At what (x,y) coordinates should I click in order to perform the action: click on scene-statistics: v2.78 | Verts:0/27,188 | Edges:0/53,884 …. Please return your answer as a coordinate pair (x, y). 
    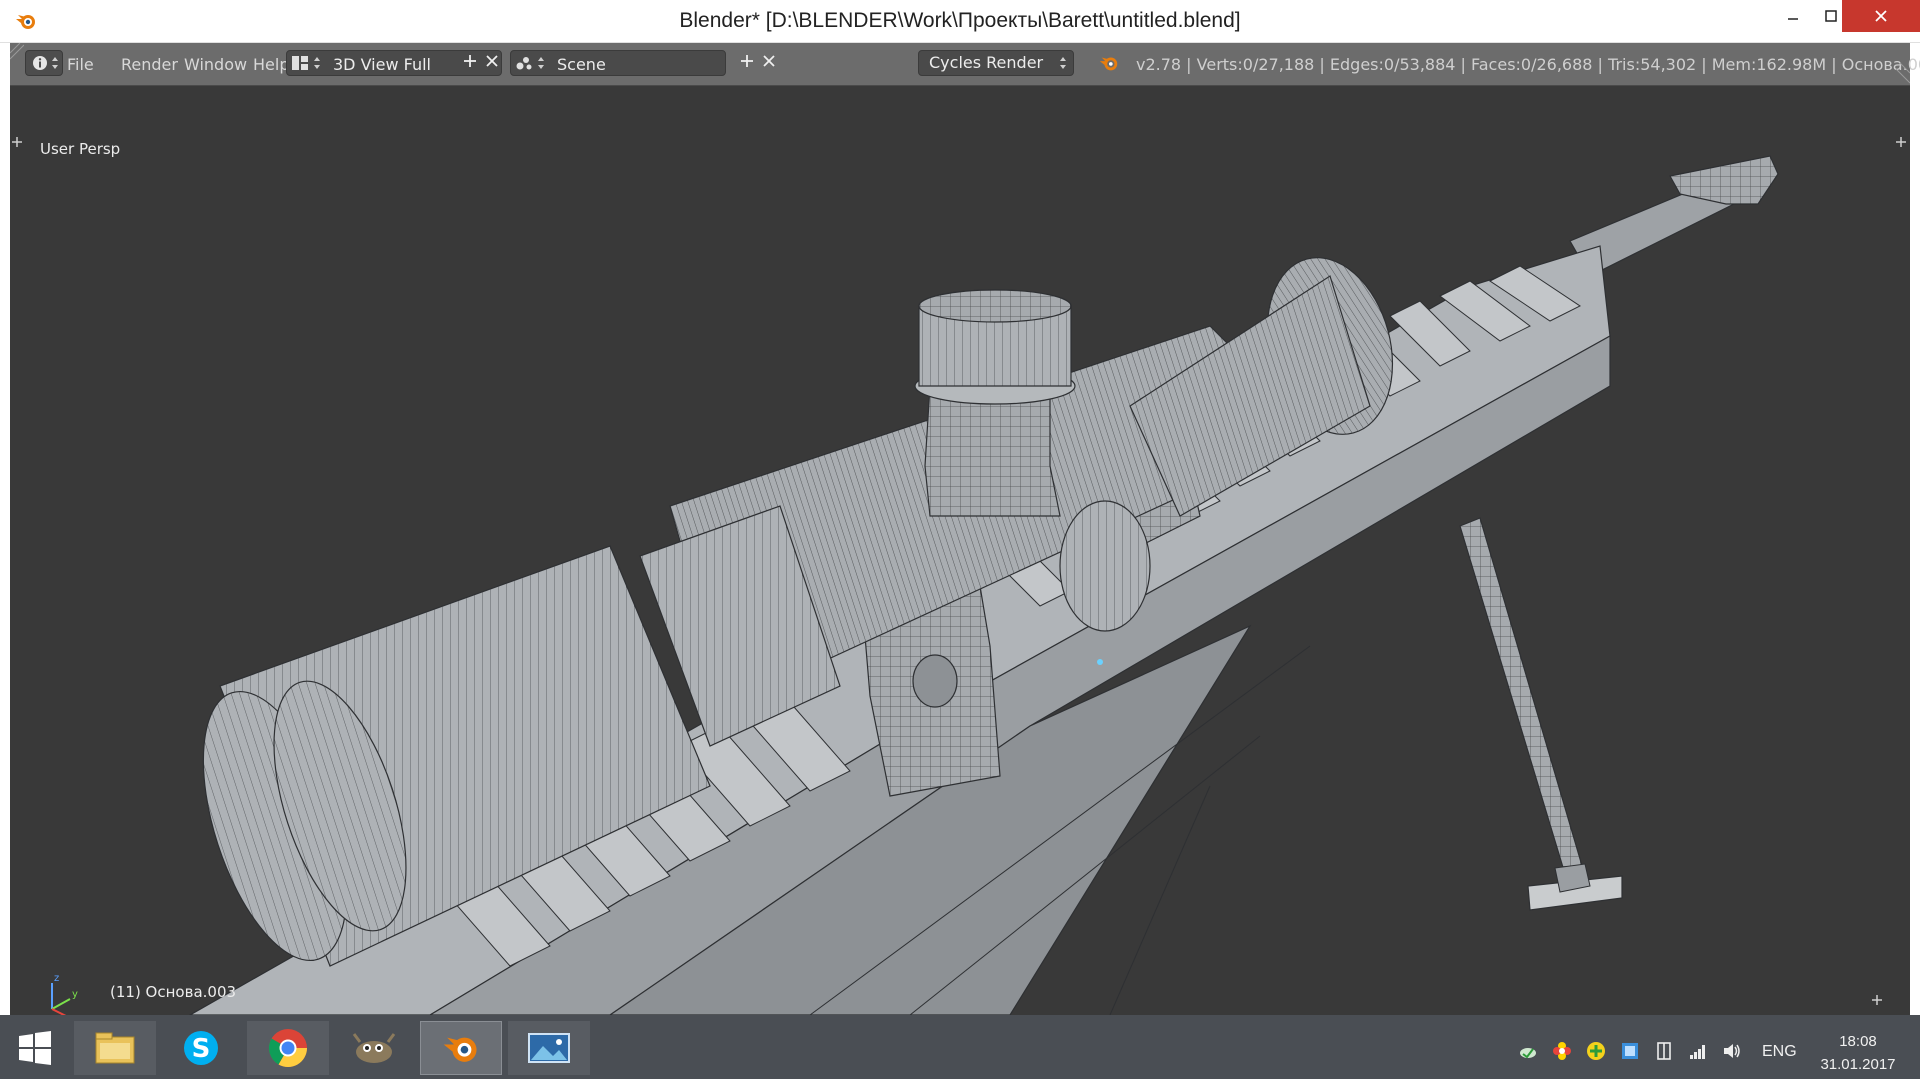
    Looking at the image, I should click on (1528, 64).